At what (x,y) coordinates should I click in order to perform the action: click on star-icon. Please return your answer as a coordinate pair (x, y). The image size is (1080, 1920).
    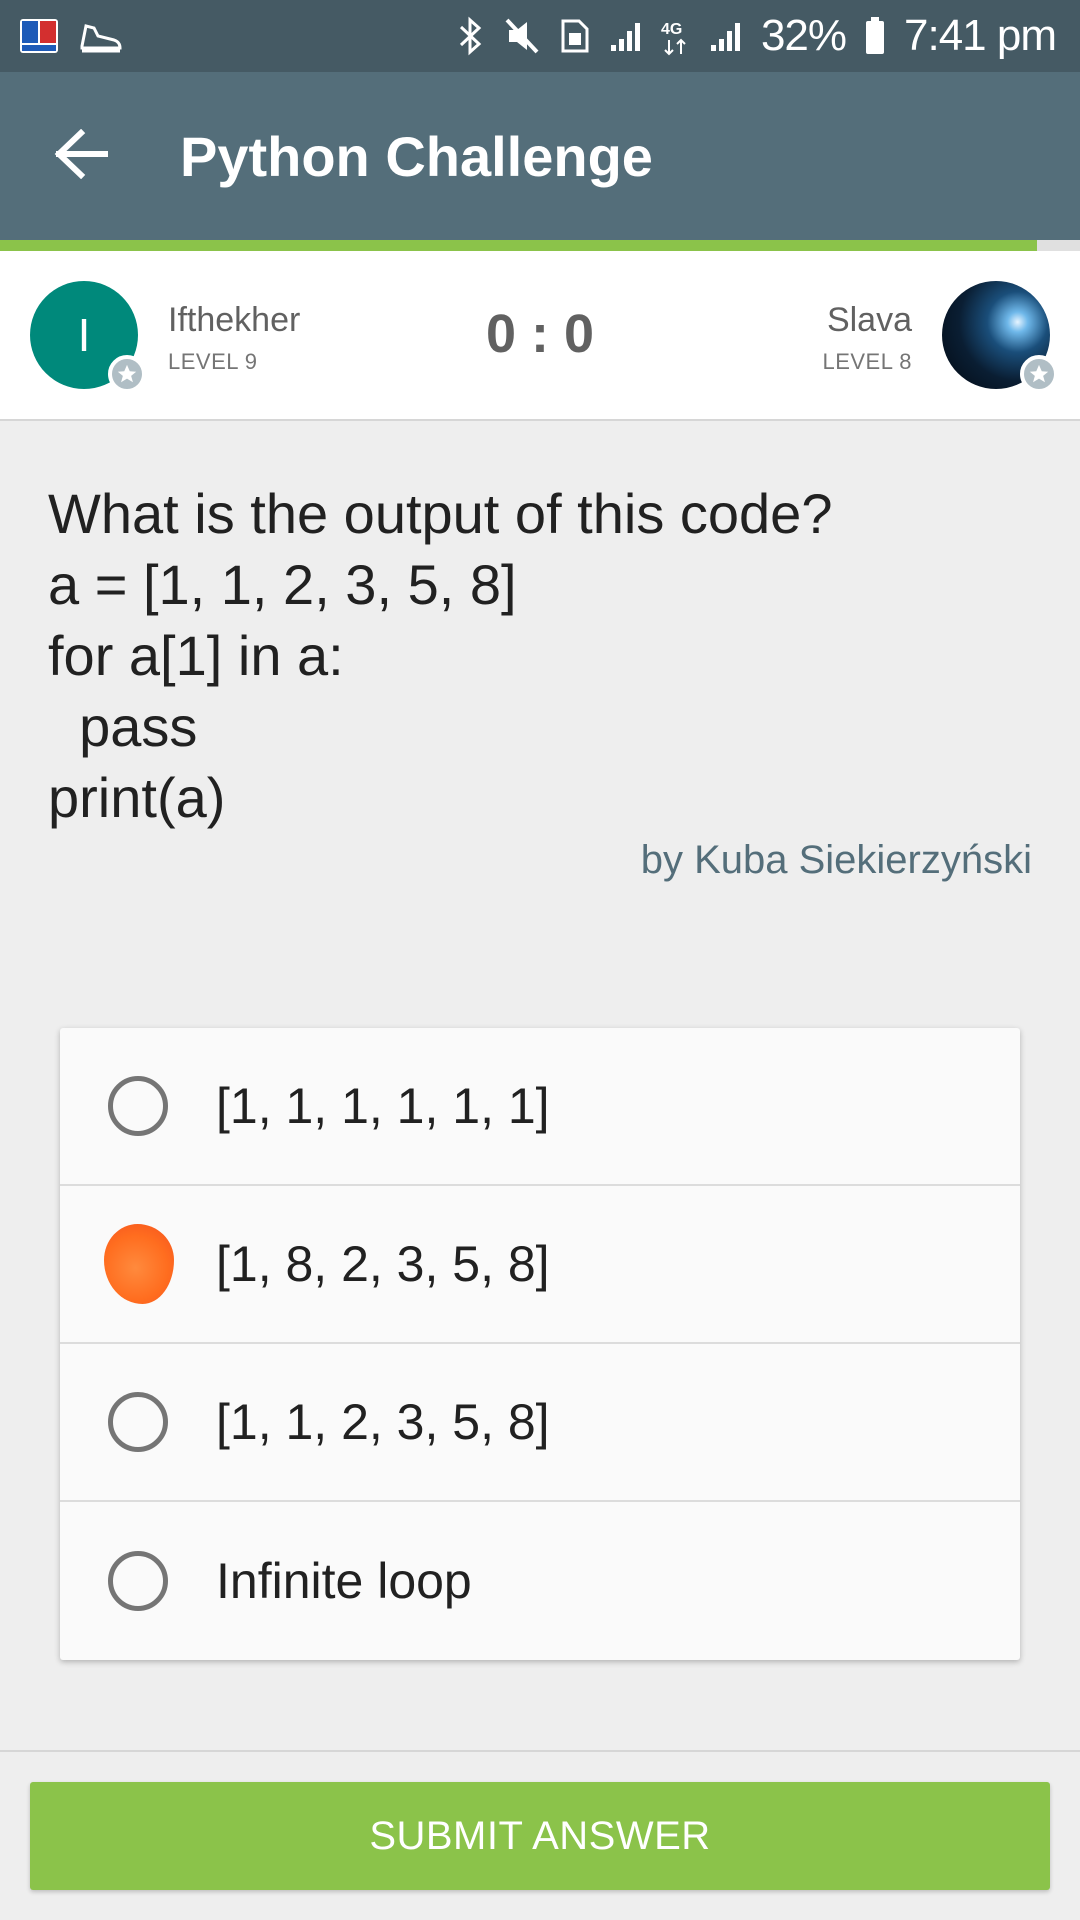
    Looking at the image, I should click on (1039, 374).